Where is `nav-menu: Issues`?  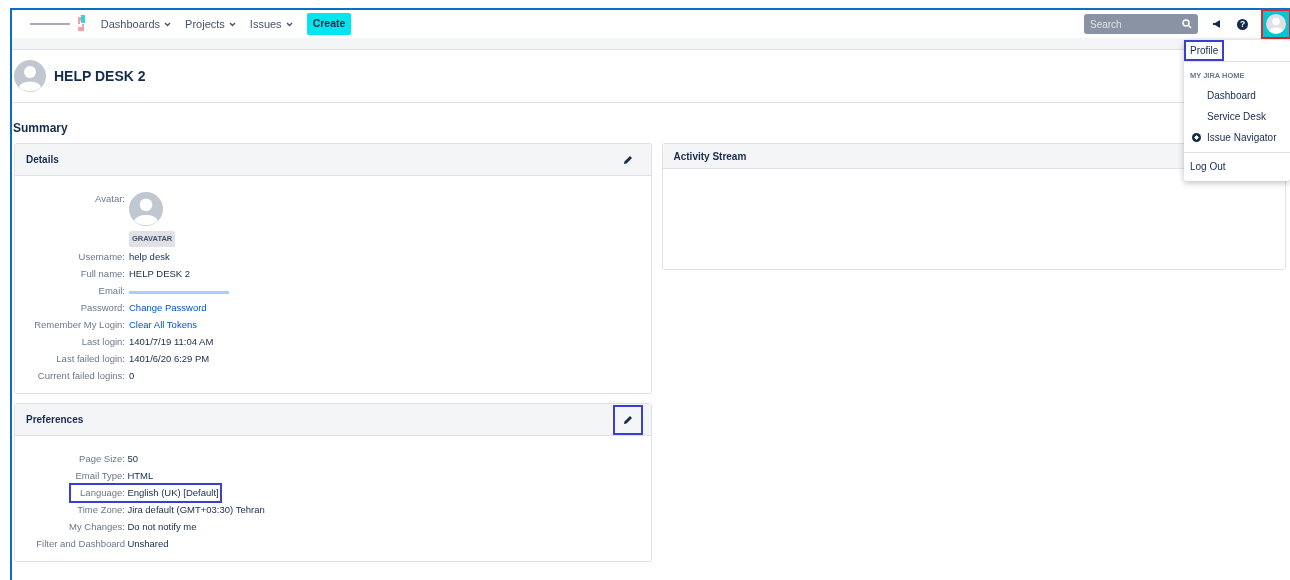 nav-menu: Issues is located at coordinates (271, 24).